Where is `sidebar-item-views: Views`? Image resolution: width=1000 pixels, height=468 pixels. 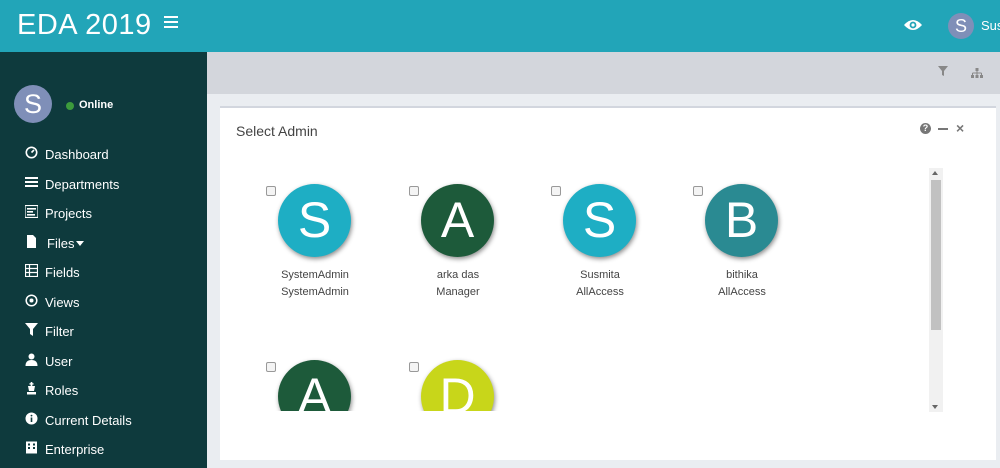
sidebar-item-views: Views is located at coordinates (103, 303).